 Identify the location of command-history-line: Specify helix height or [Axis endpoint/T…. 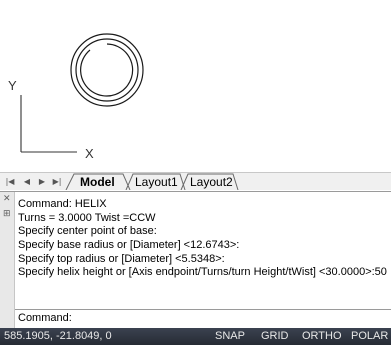
(202, 272).